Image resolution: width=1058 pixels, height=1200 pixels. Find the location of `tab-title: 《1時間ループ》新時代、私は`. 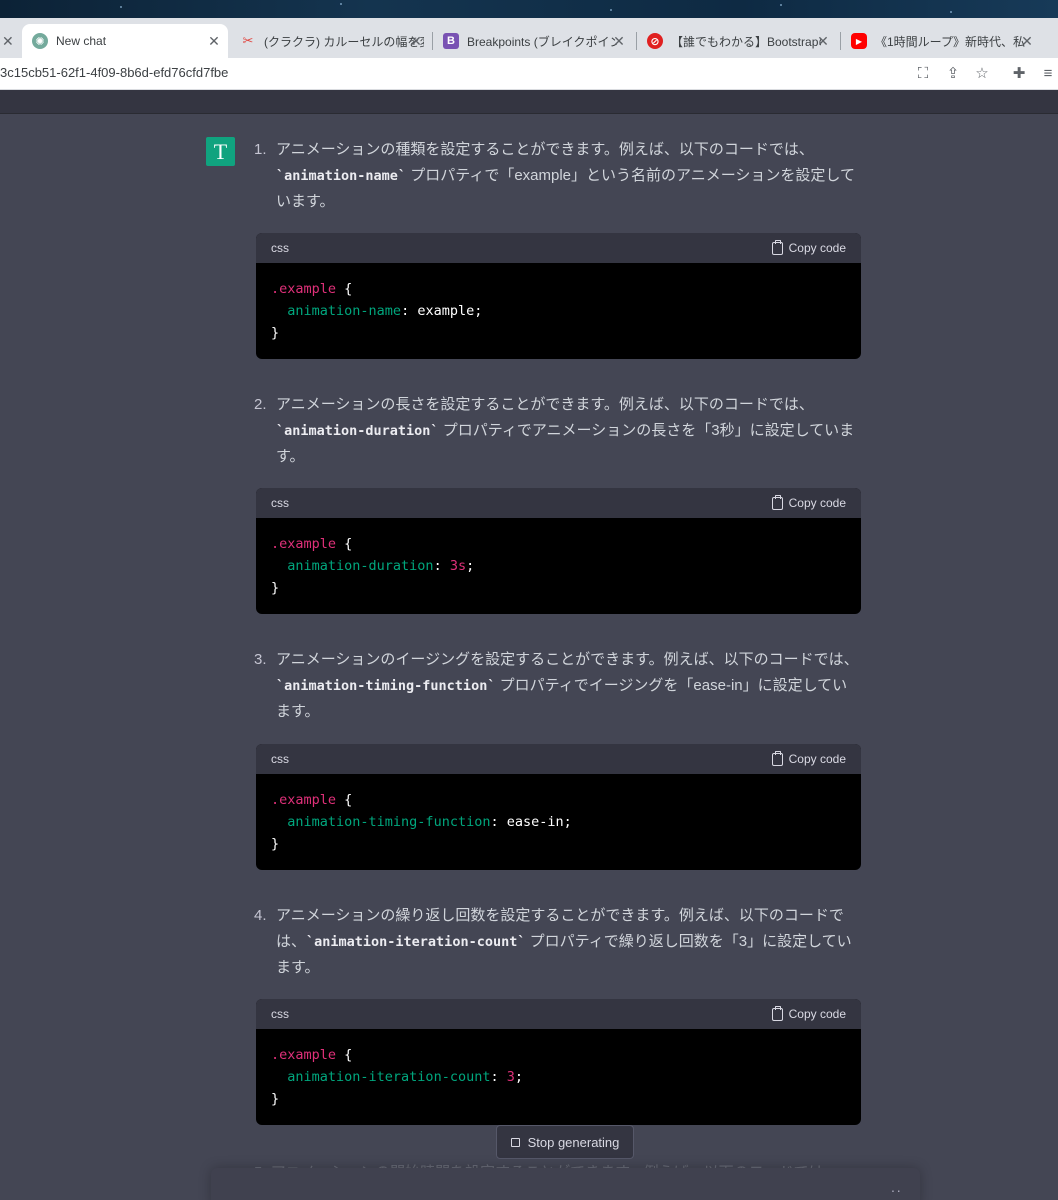

tab-title: 《1時間ループ》新時代、私は is located at coordinates (950, 41).